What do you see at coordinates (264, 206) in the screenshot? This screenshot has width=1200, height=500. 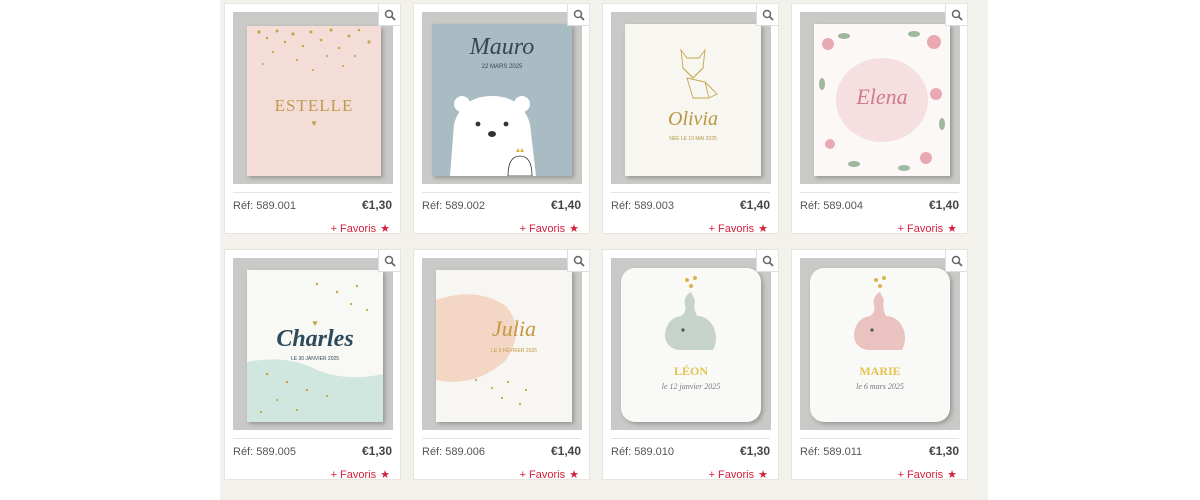 I see `product-ref: Réf: 589.001` at bounding box center [264, 206].